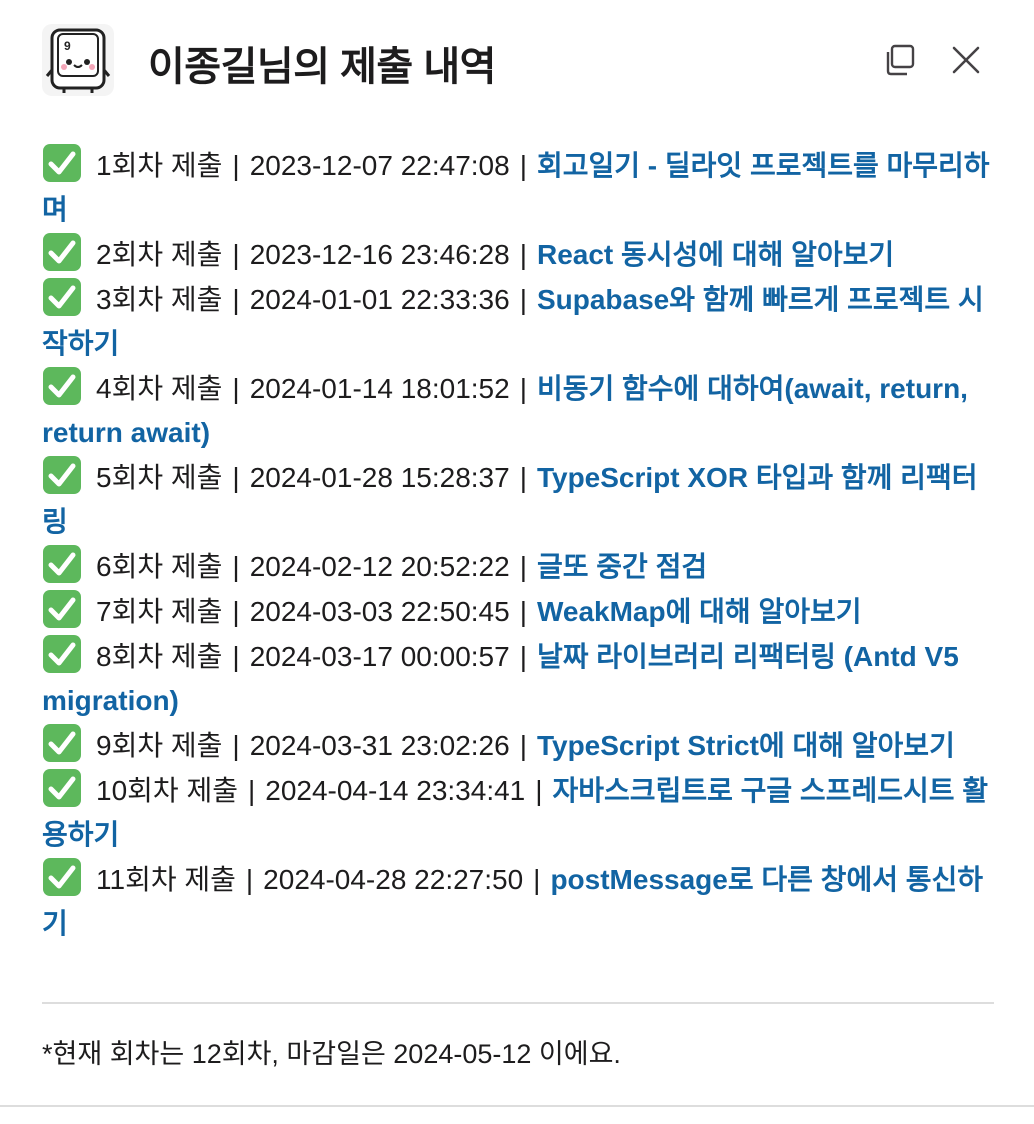 The image size is (1034, 1124). Describe the element at coordinates (699, 611) in the screenshot. I see `submission-post-link: WeakMap에 대해 알아보기` at that location.